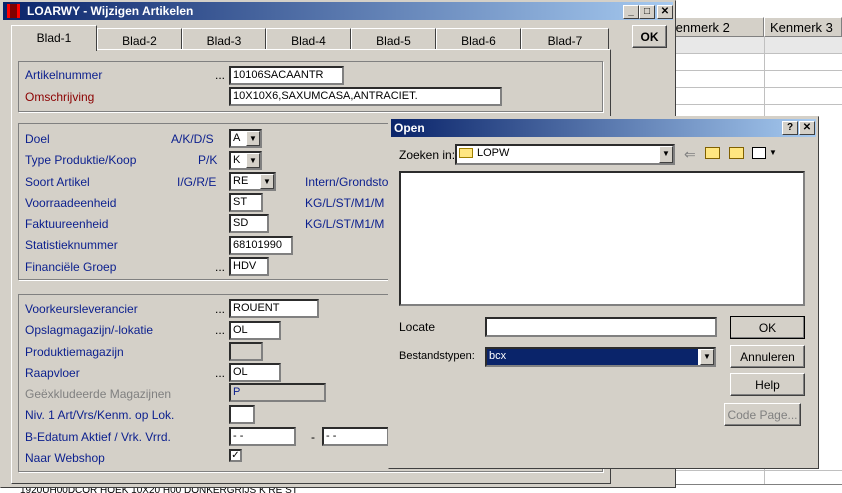  I want to click on selected-row, so click(759, 45).